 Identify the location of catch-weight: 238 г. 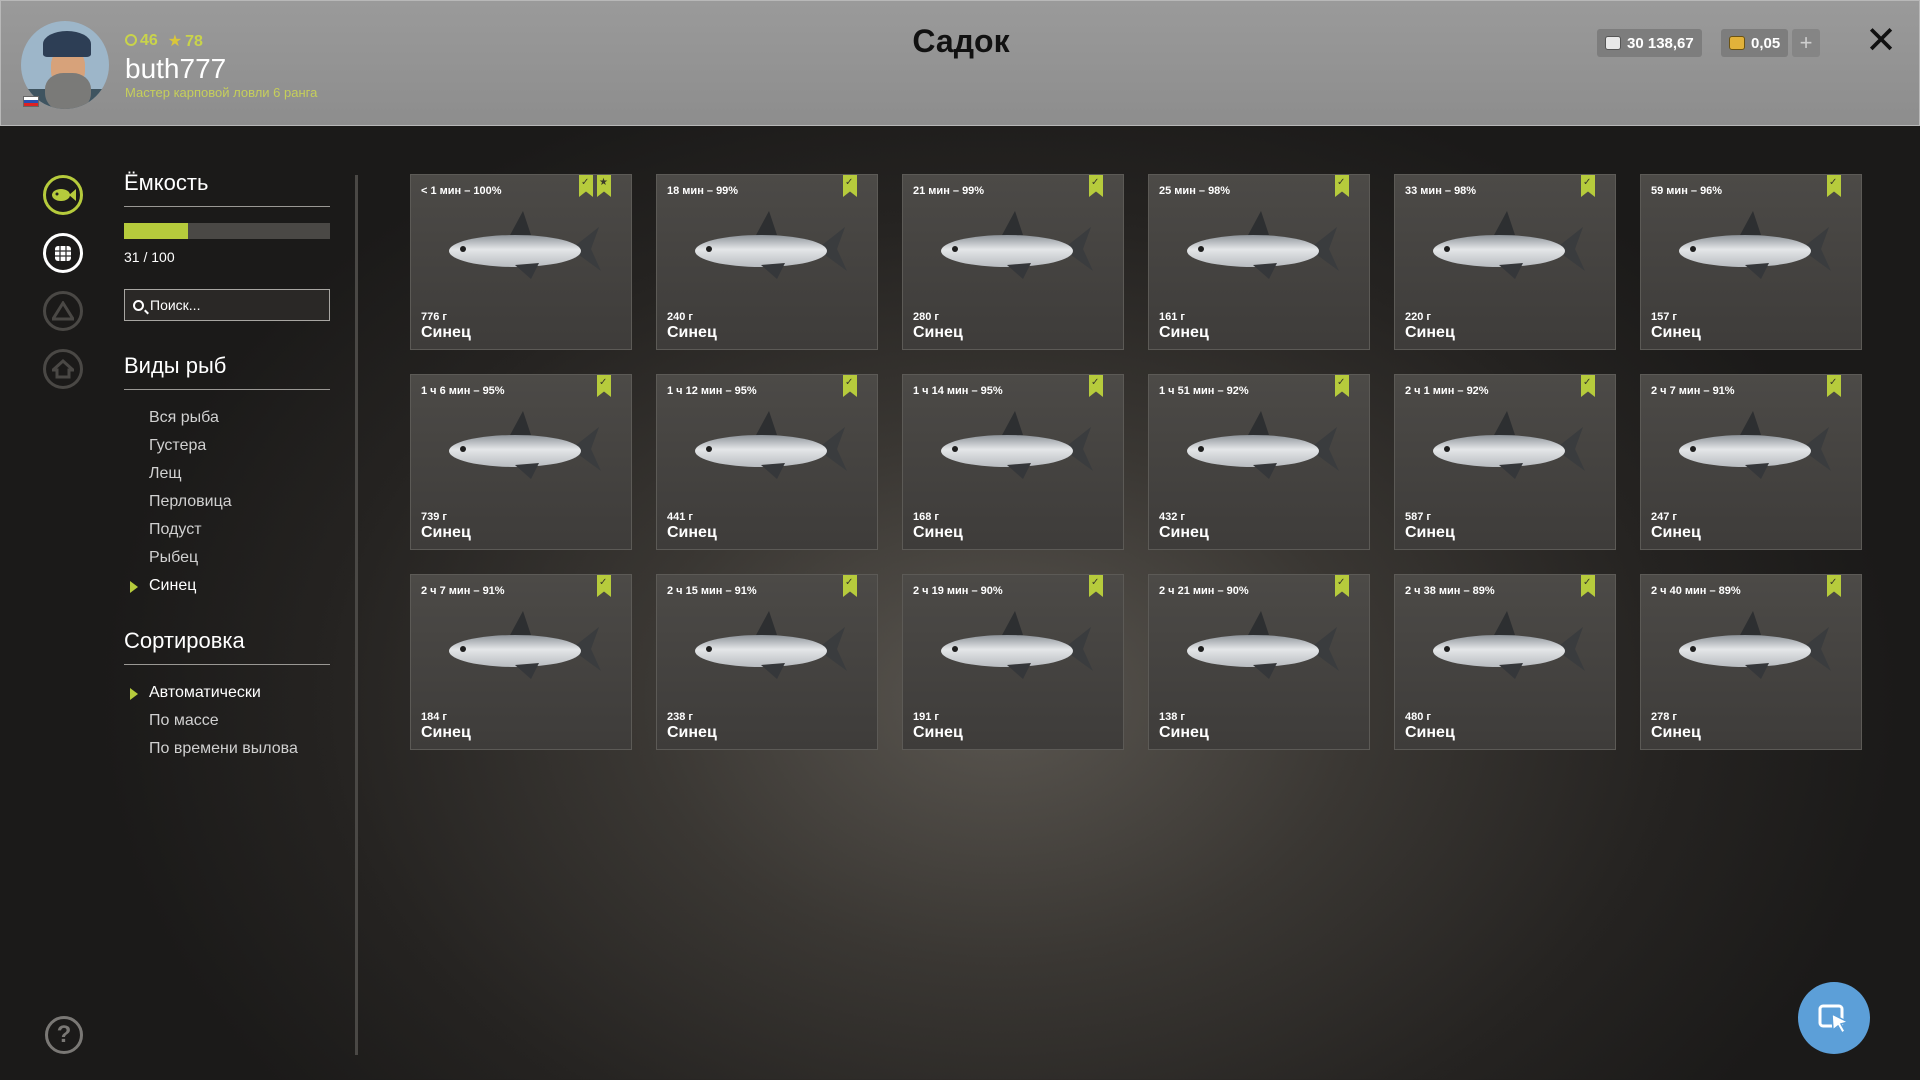
(680, 717).